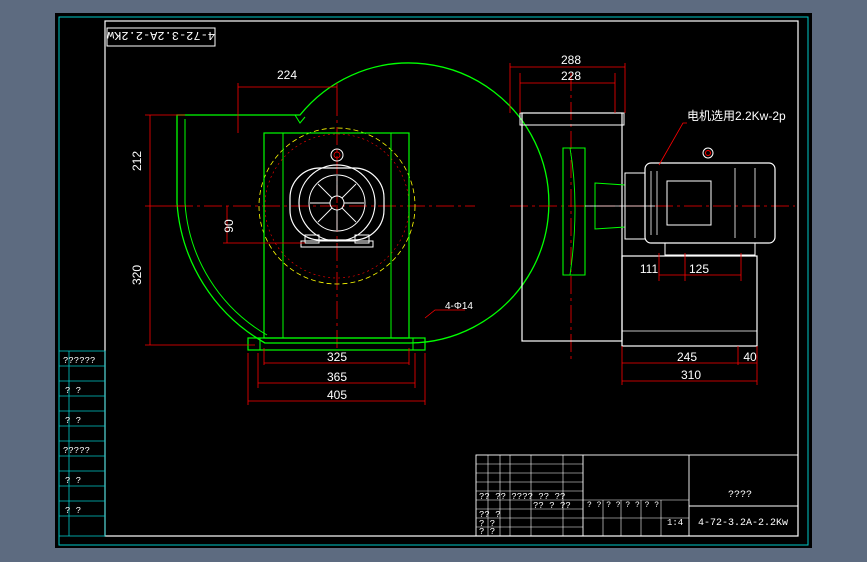 The image size is (867, 562). What do you see at coordinates (743, 523) in the screenshot?
I see `tb-model: 4-72-3.2A-2.2Kw` at bounding box center [743, 523].